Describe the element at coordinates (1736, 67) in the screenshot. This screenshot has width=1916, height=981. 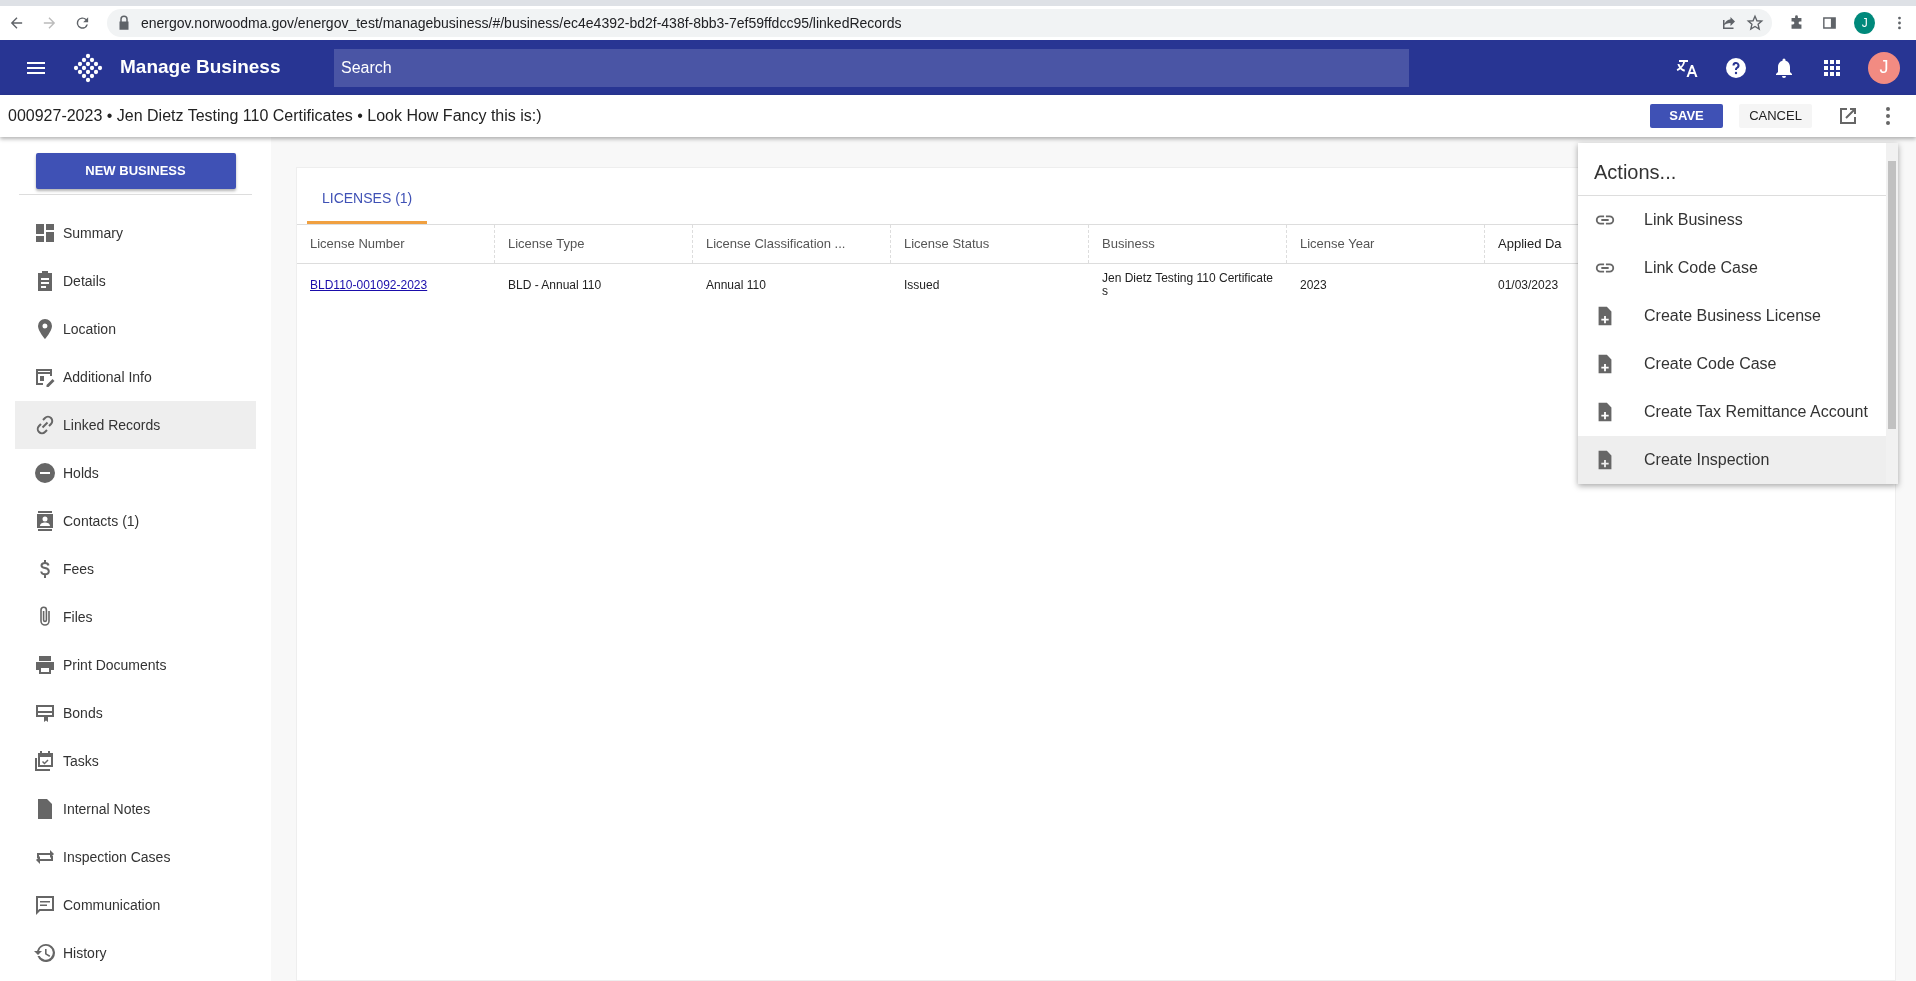
I see `help-icon` at that location.